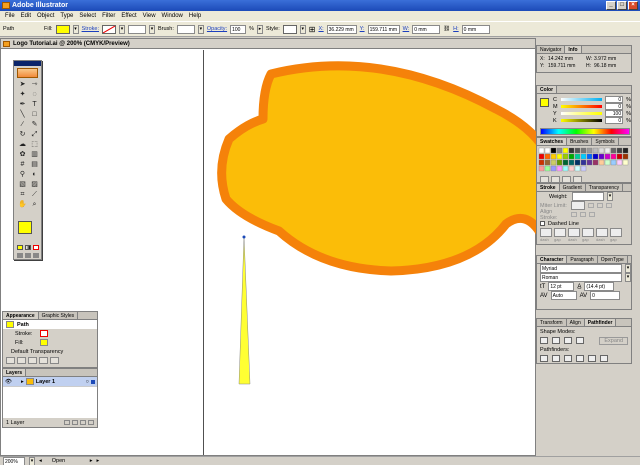  What do you see at coordinates (599, 286) in the screenshot?
I see `leading-field: (14.4 pt)` at bounding box center [599, 286].